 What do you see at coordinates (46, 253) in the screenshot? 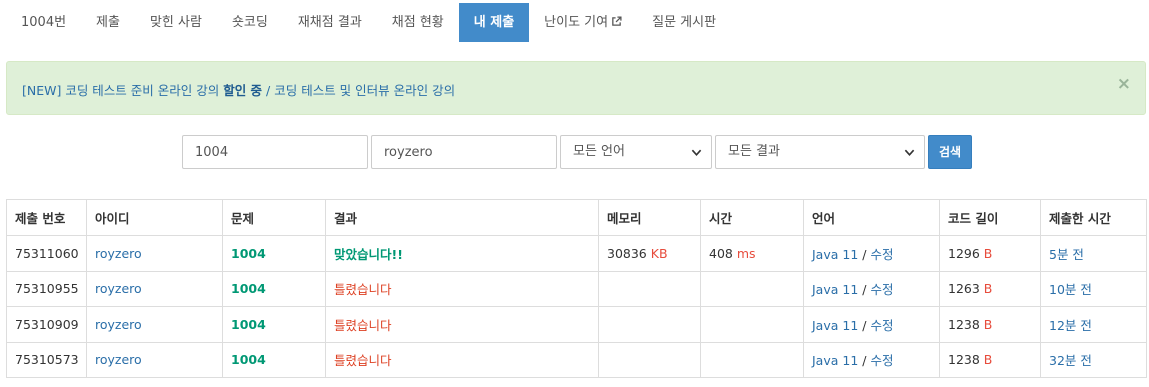
I see `submission-id: 75311060` at bounding box center [46, 253].